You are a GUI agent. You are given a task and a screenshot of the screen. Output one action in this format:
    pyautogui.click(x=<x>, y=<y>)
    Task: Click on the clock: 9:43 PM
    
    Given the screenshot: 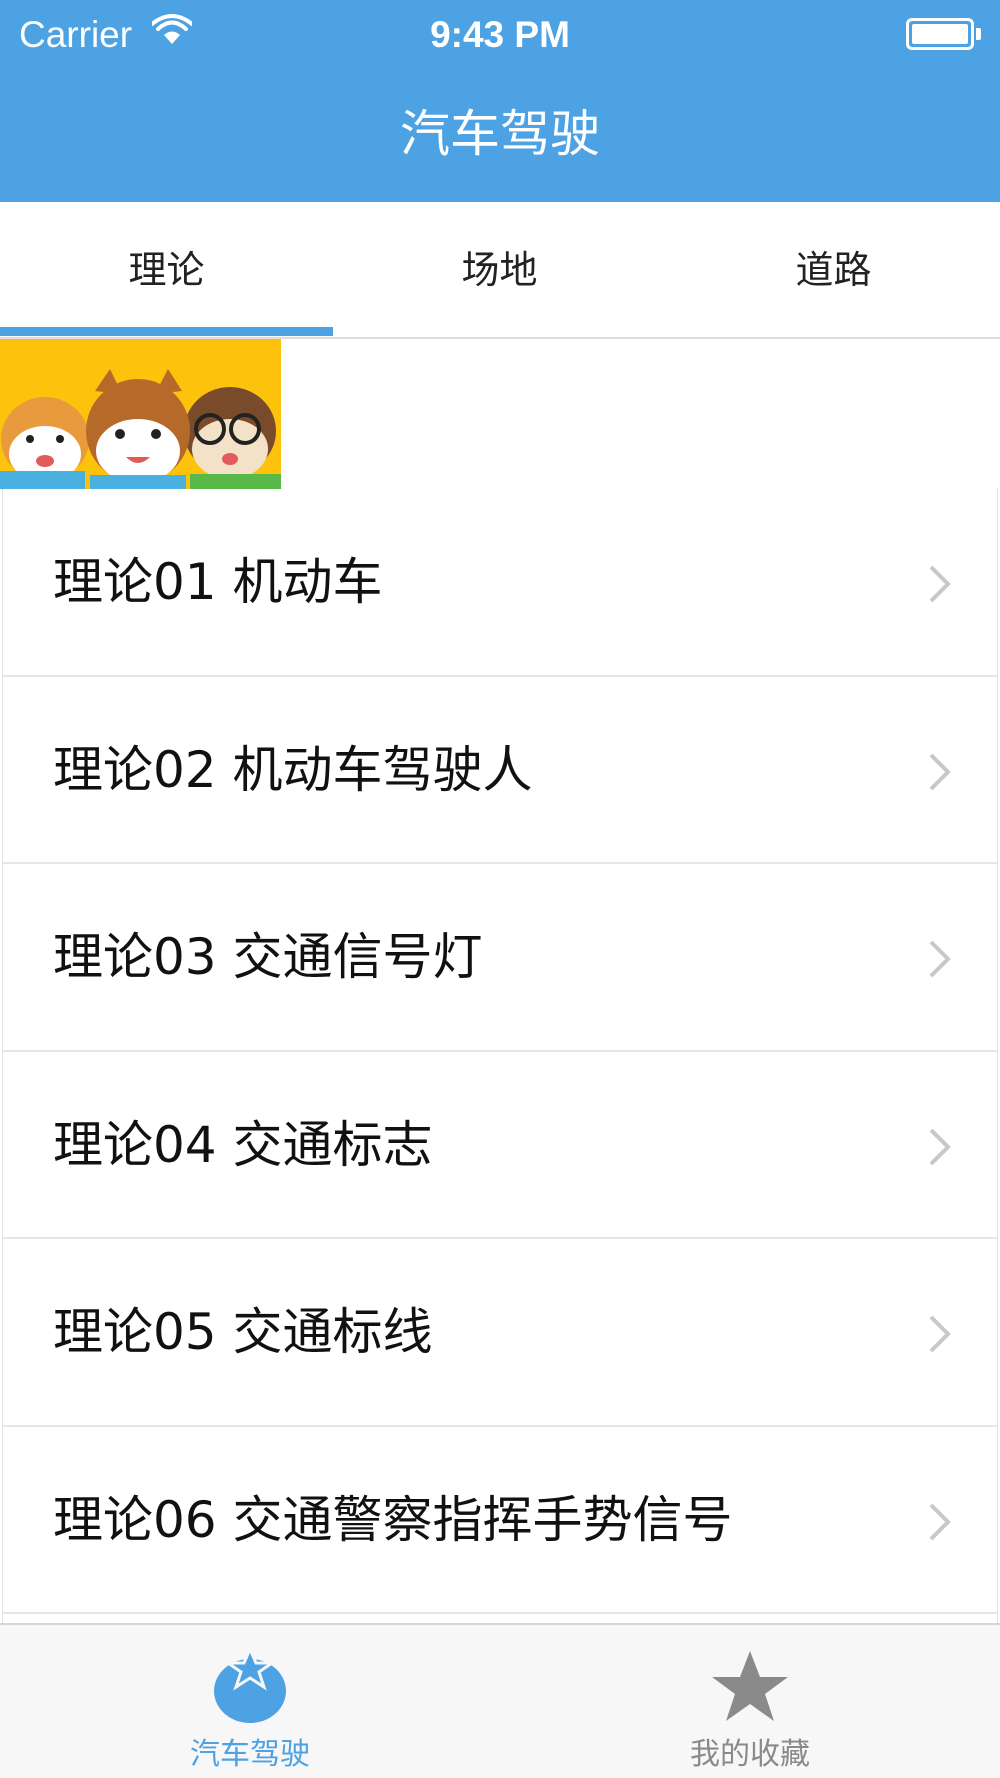 What is the action you would take?
    pyautogui.click(x=500, y=34)
    